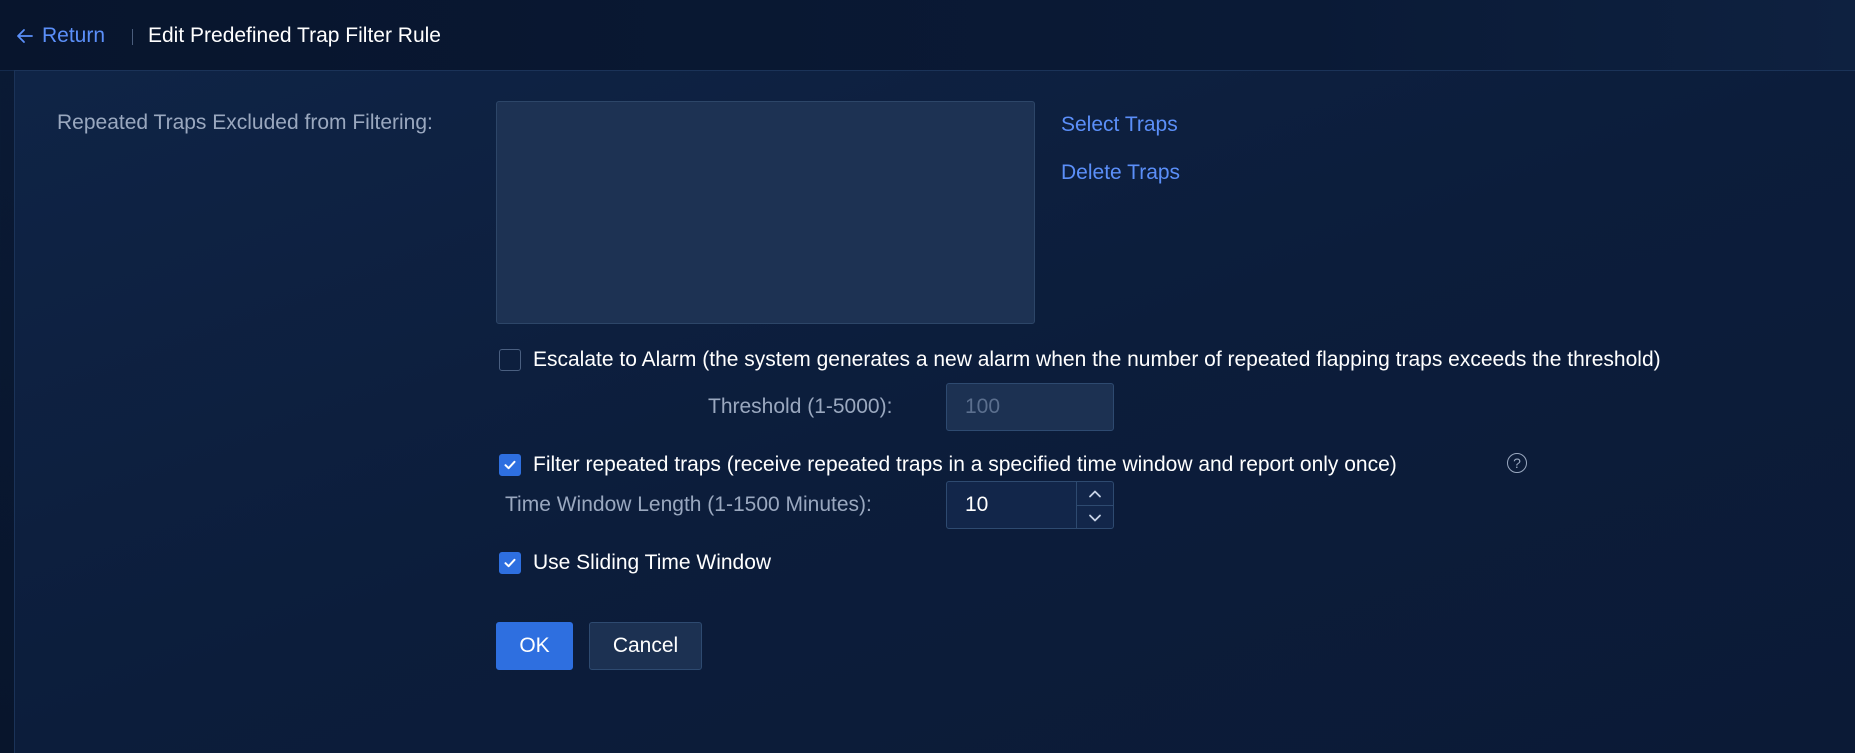  What do you see at coordinates (645, 646) in the screenshot?
I see `cancel-button: Cancel` at bounding box center [645, 646].